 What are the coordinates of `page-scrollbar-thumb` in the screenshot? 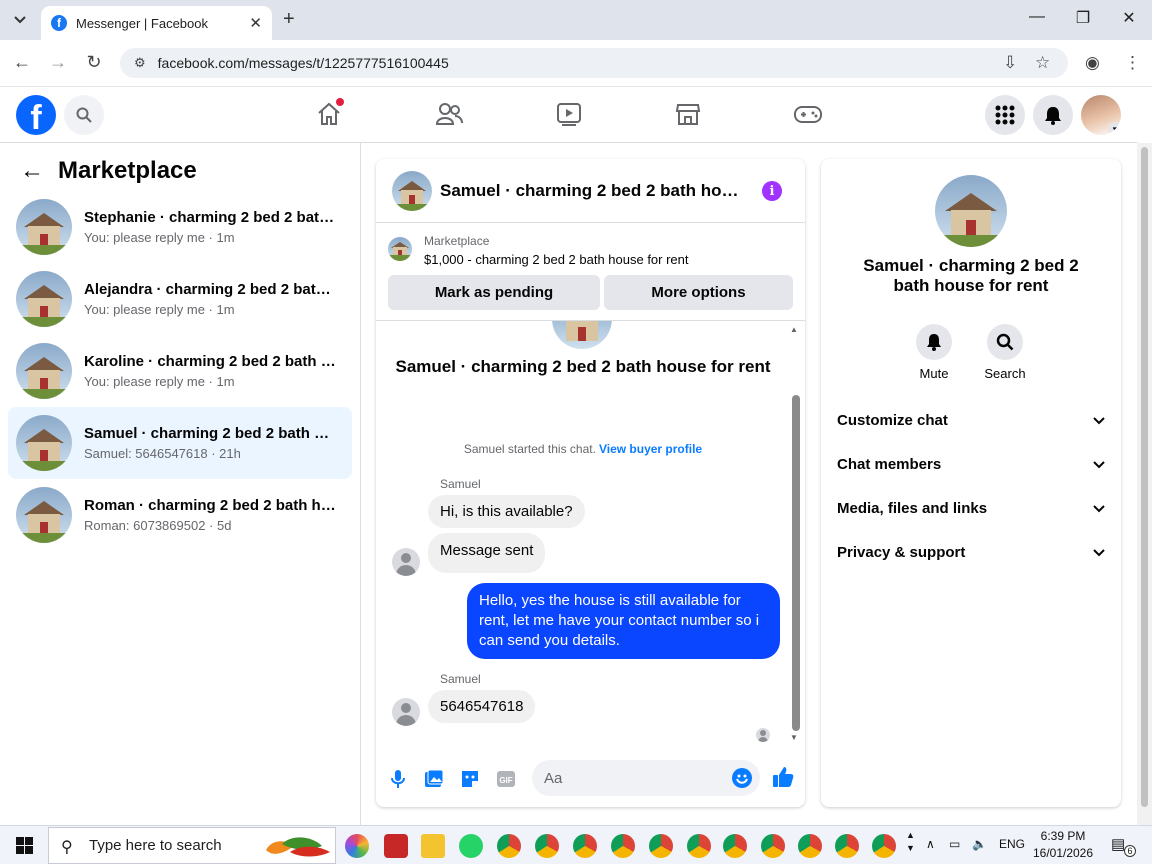 It's located at (1144, 477).